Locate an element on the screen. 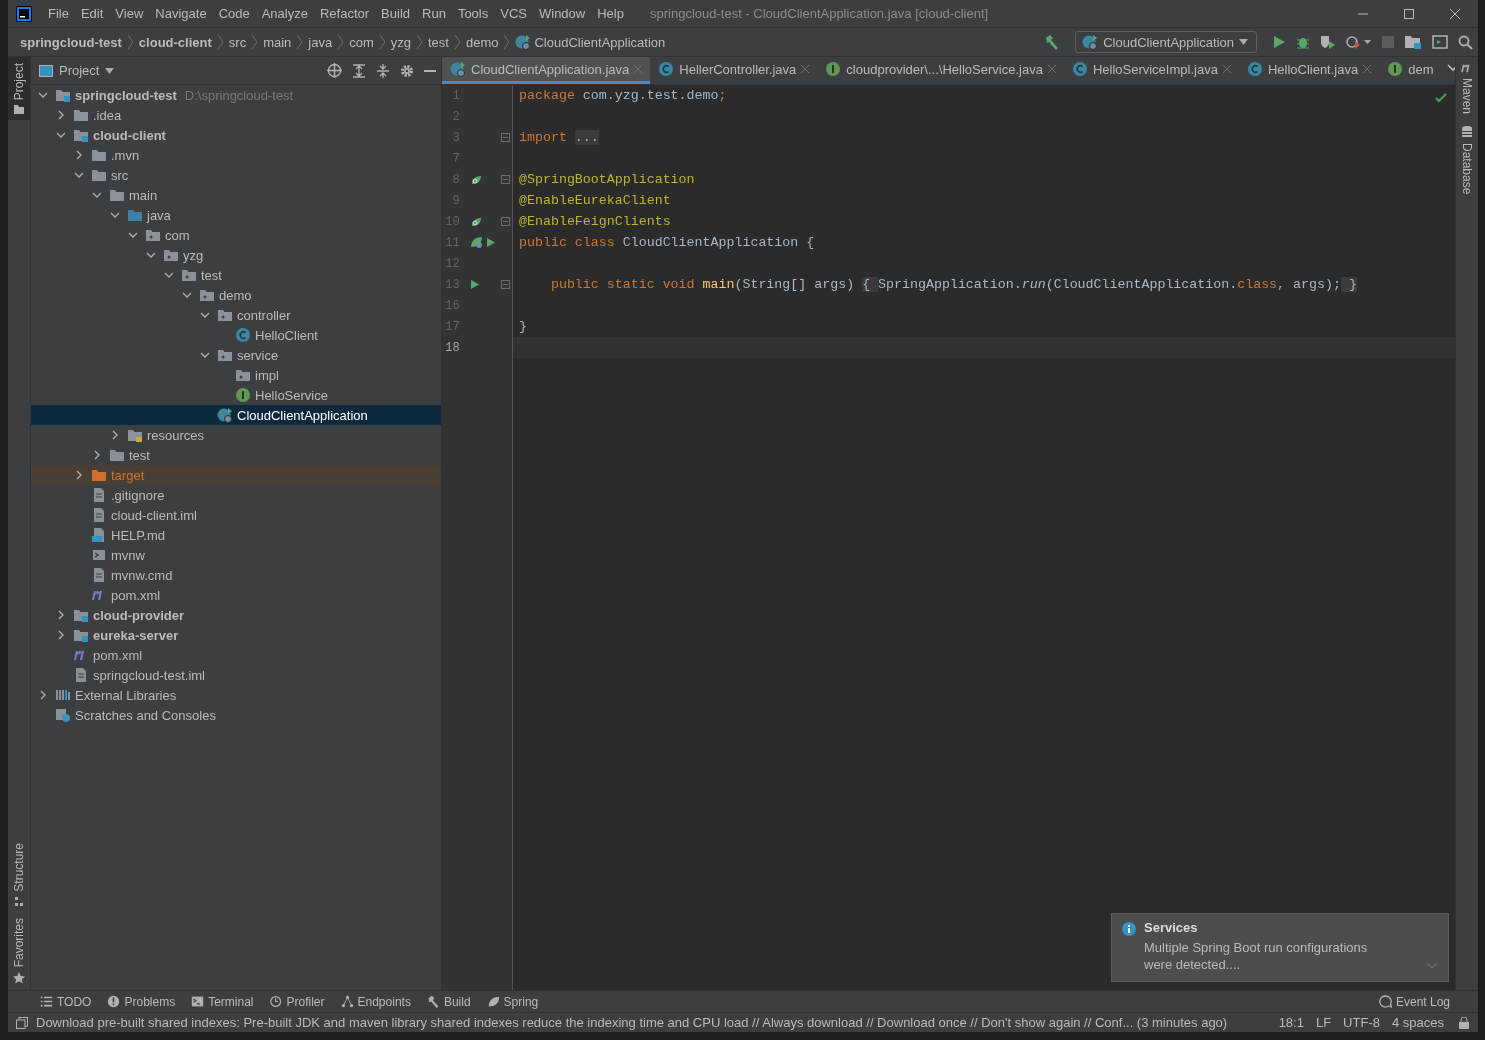  tree-row: HelloClient is located at coordinates (236, 335).